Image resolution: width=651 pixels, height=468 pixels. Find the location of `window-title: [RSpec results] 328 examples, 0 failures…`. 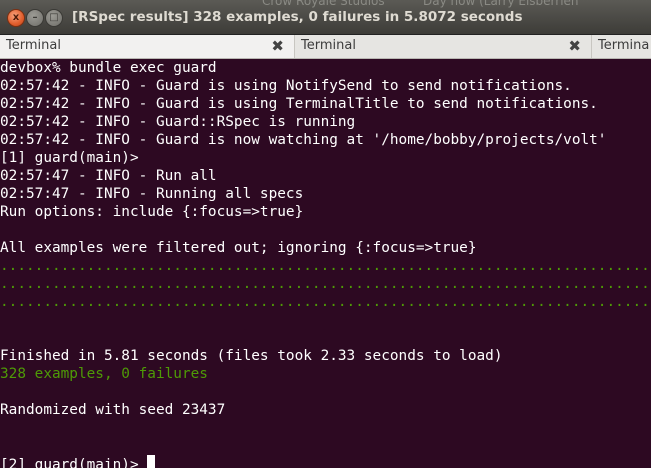

window-title: [RSpec results] 328 examples, 0 failures… is located at coordinates (297, 17).